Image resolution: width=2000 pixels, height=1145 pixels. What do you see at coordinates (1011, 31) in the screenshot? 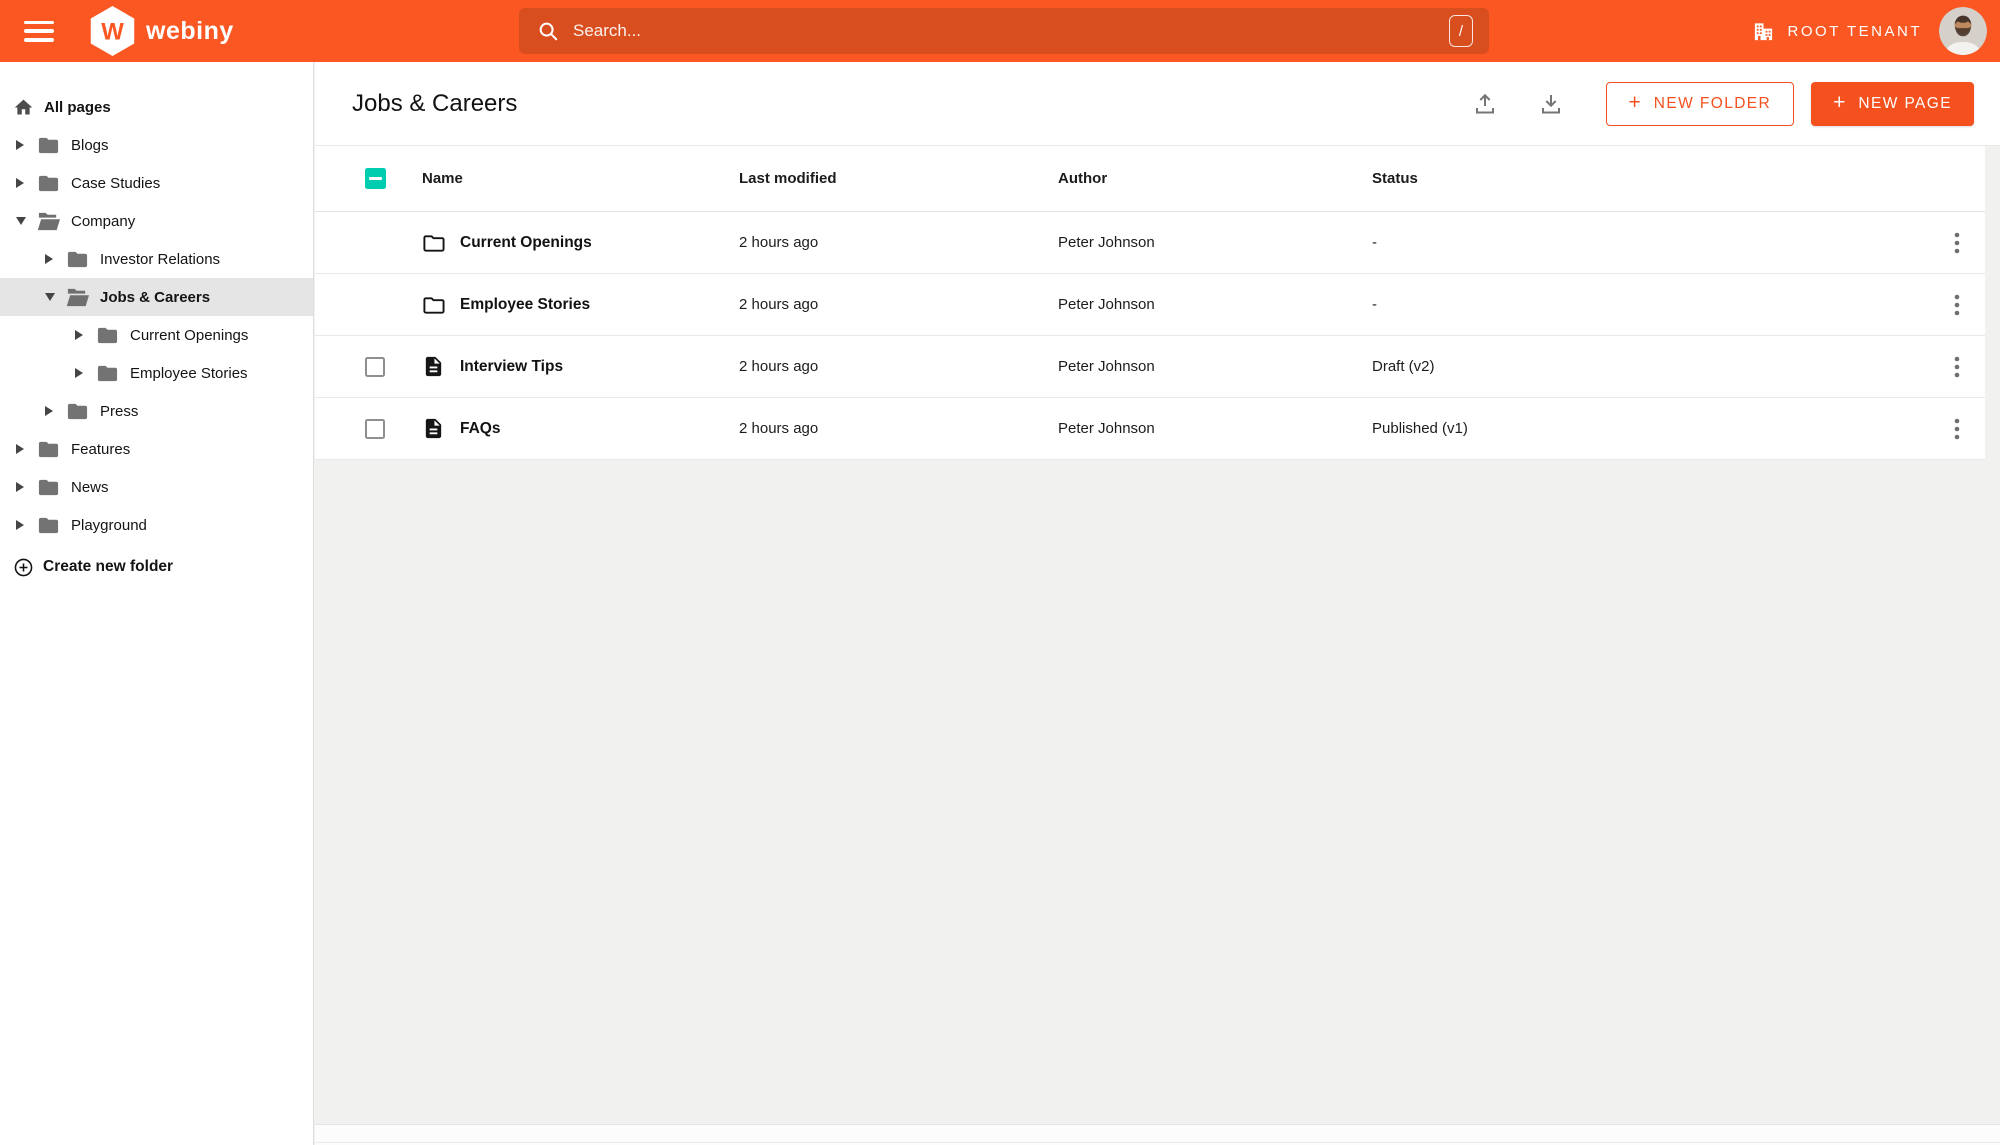
I see `search-input` at bounding box center [1011, 31].